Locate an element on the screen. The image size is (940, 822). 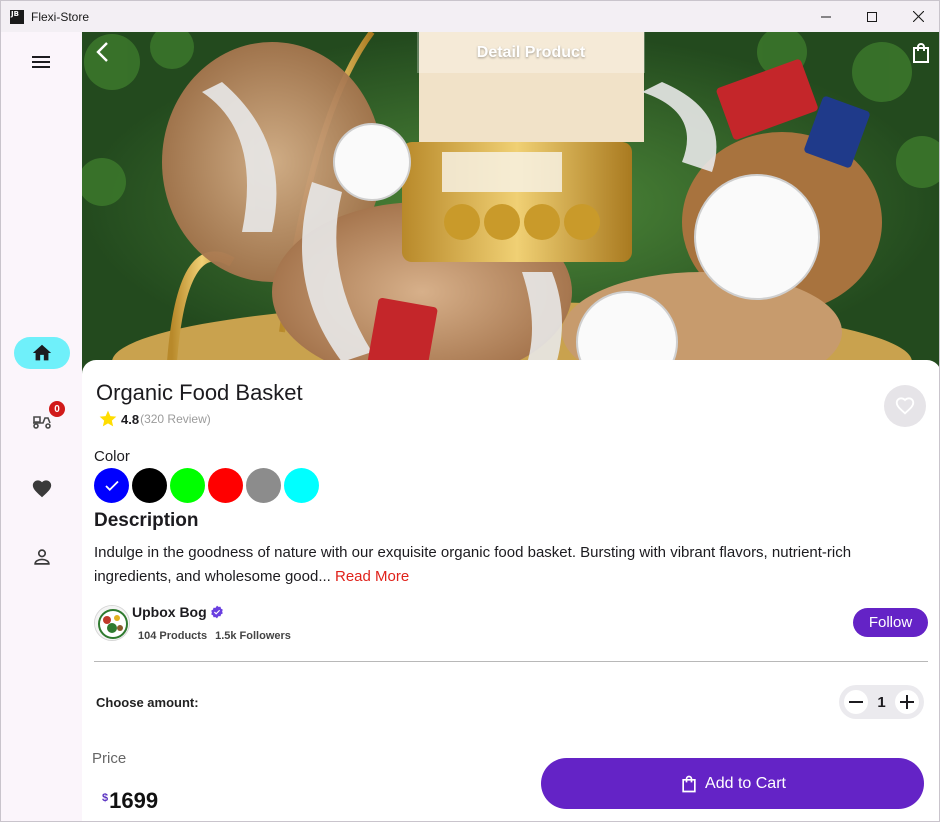
star-icon is located at coordinates (108, 418).